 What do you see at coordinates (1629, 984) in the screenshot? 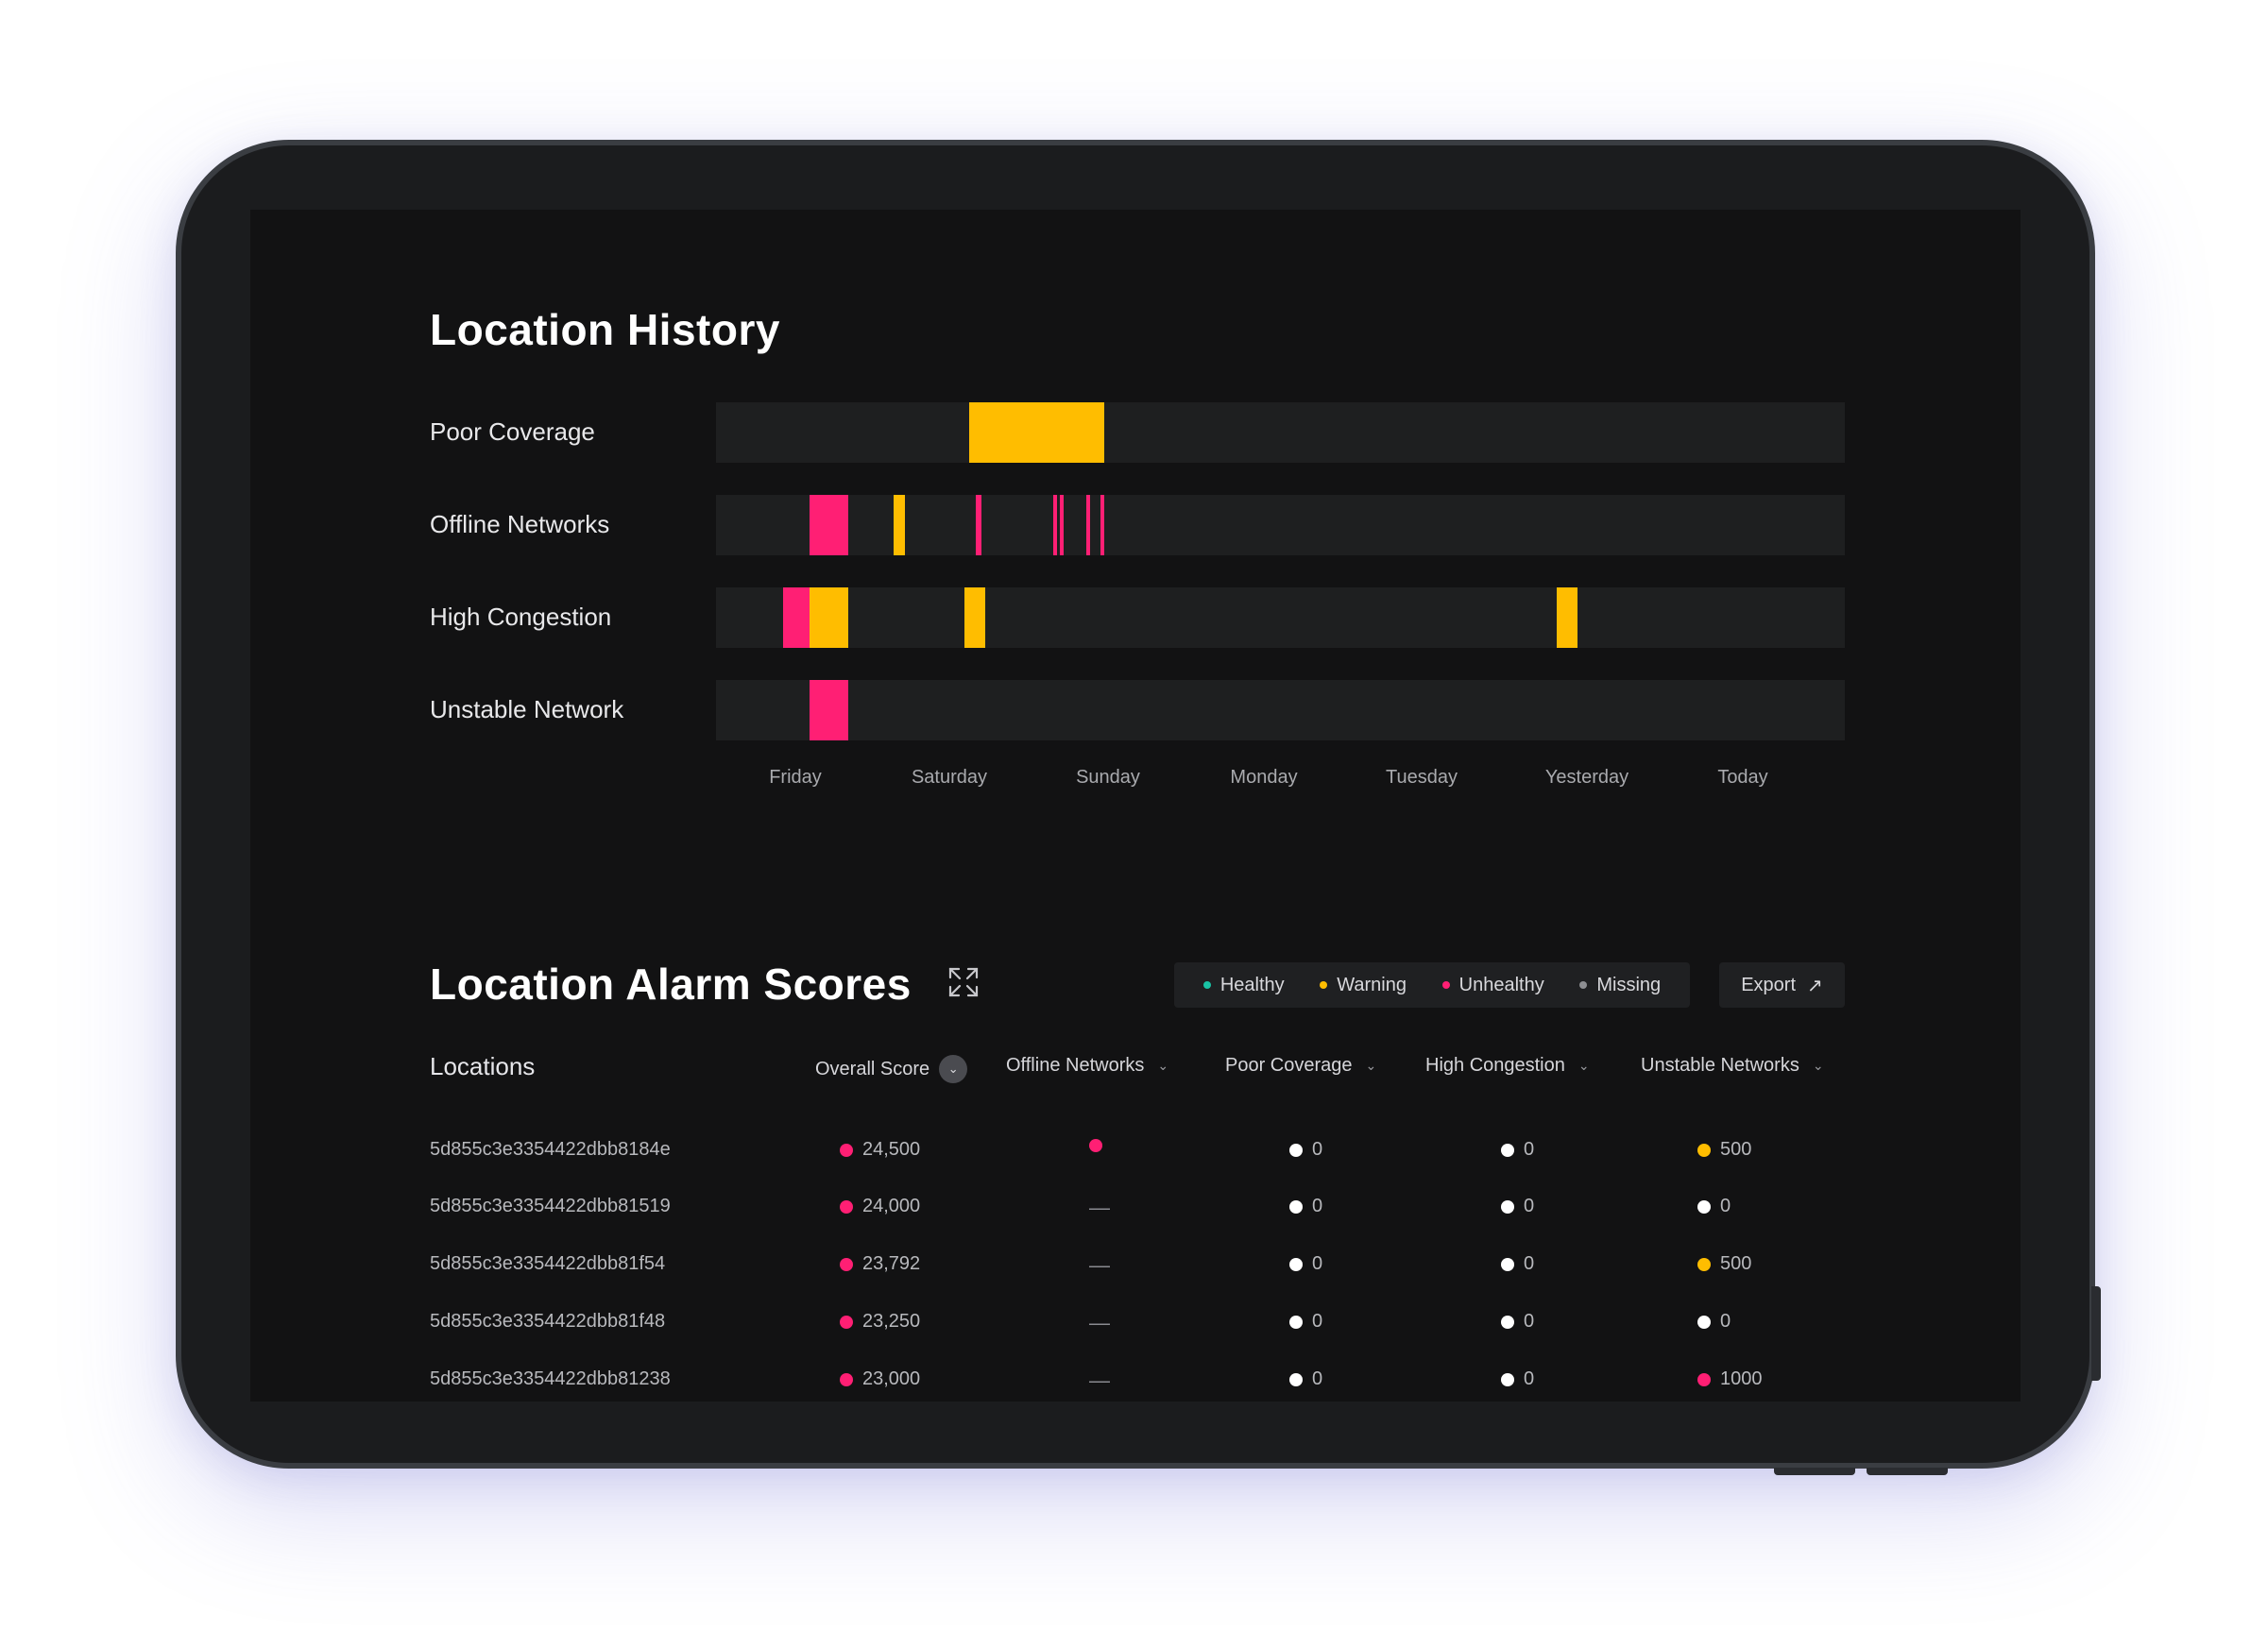
I see `legend-label-missing: Missing` at bounding box center [1629, 984].